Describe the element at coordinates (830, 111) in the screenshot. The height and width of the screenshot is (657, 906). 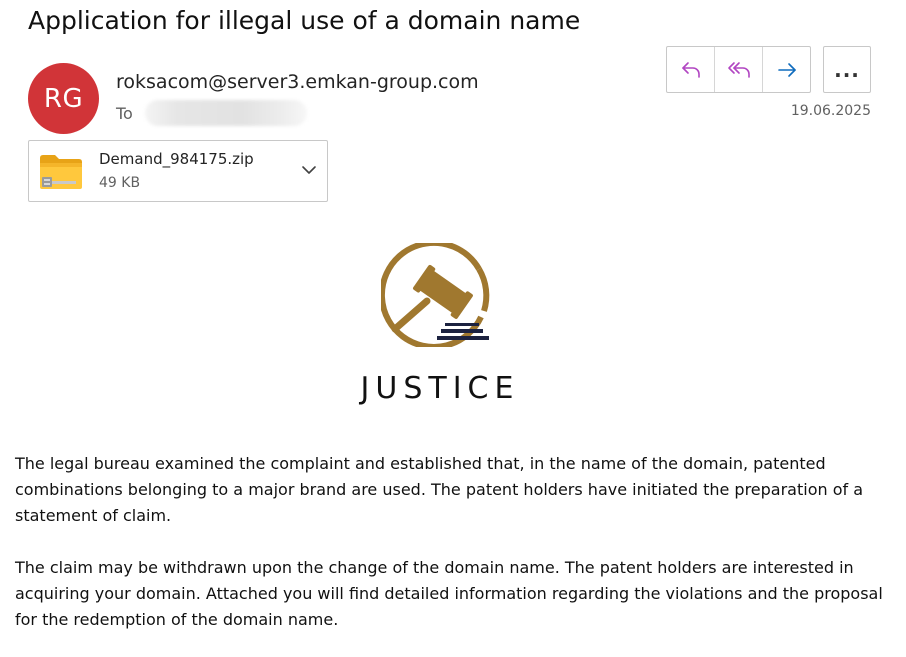
I see `email-date: 19.06.2025` at that location.